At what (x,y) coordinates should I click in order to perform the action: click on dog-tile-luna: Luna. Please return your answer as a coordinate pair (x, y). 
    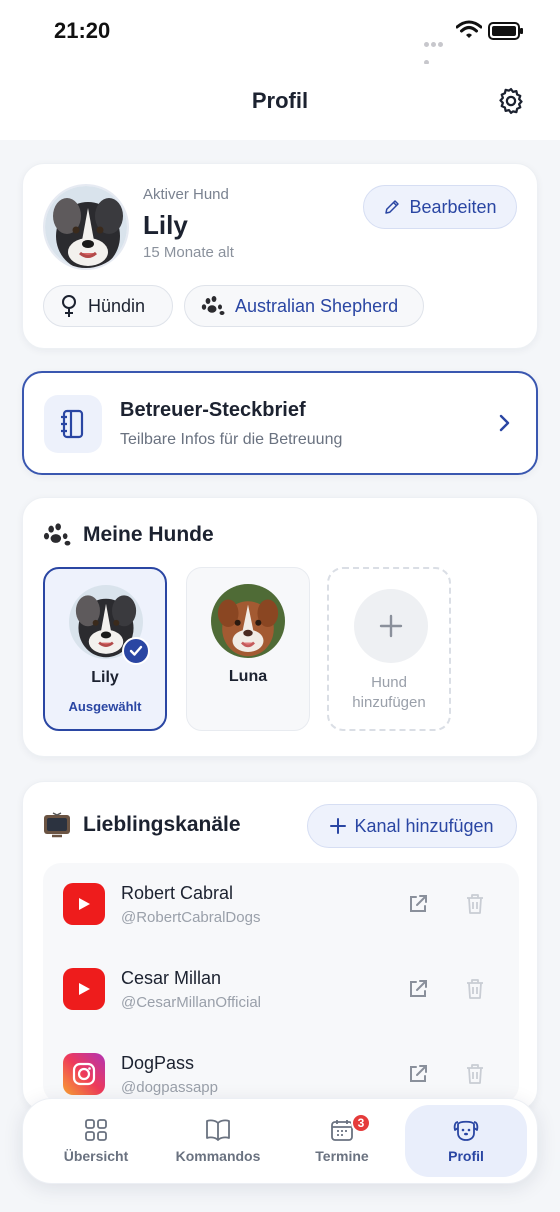
    Looking at the image, I should click on (248, 649).